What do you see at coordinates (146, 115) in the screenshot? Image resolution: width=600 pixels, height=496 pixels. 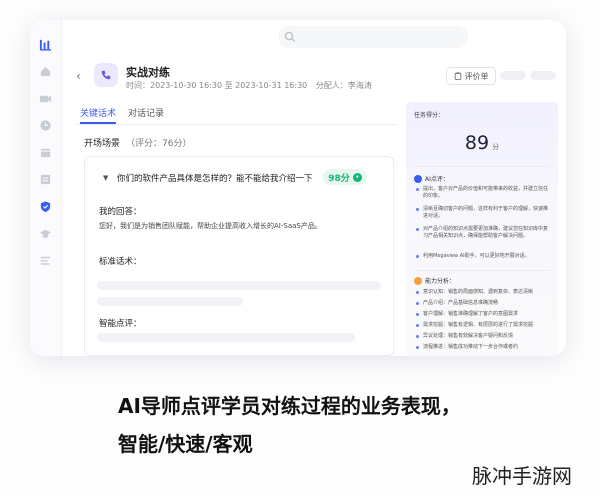 I see `tab-dialogue-log: 对话记录` at bounding box center [146, 115].